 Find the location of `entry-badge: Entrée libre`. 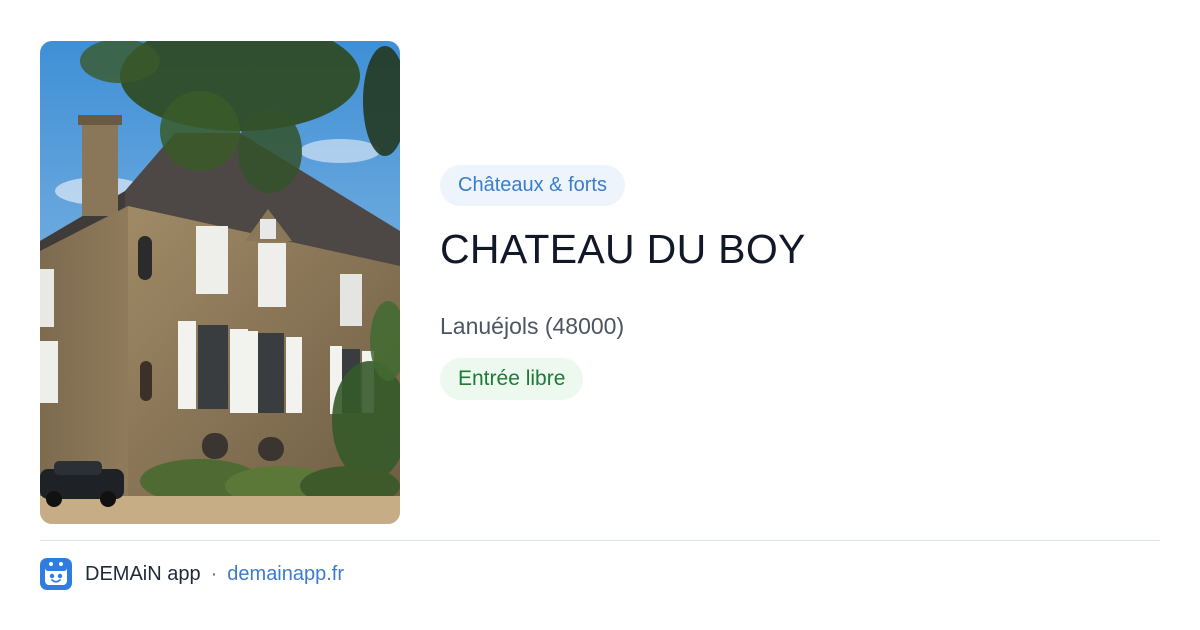

entry-badge: Entrée libre is located at coordinates (512, 379).